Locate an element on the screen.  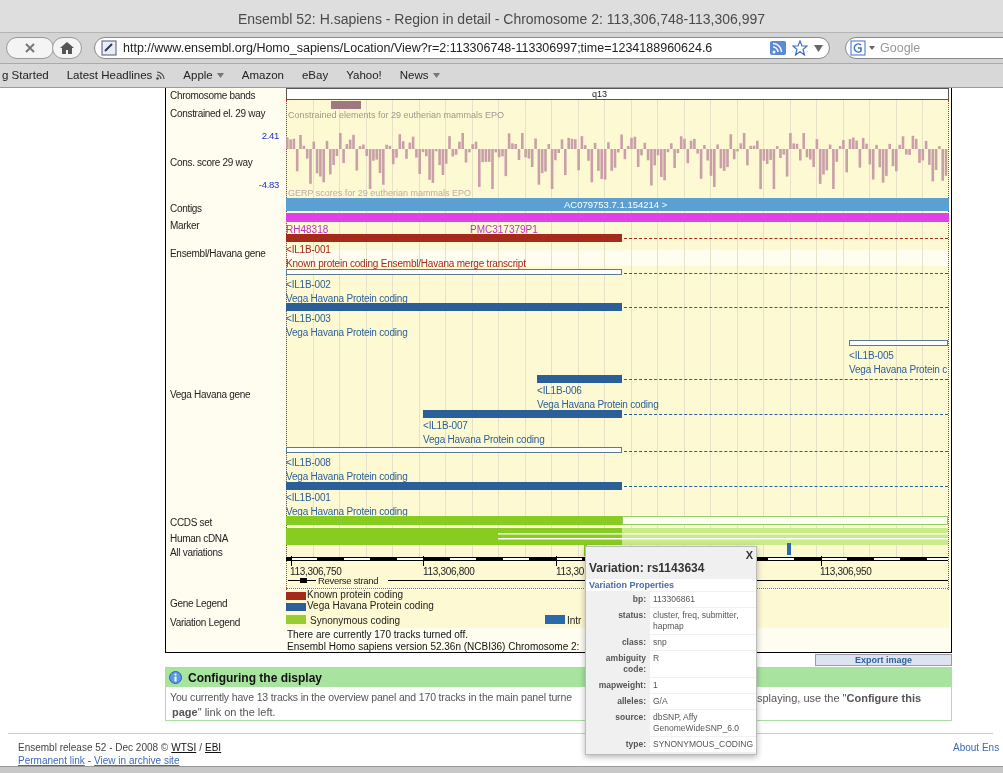
close-icon is located at coordinates (30, 48).